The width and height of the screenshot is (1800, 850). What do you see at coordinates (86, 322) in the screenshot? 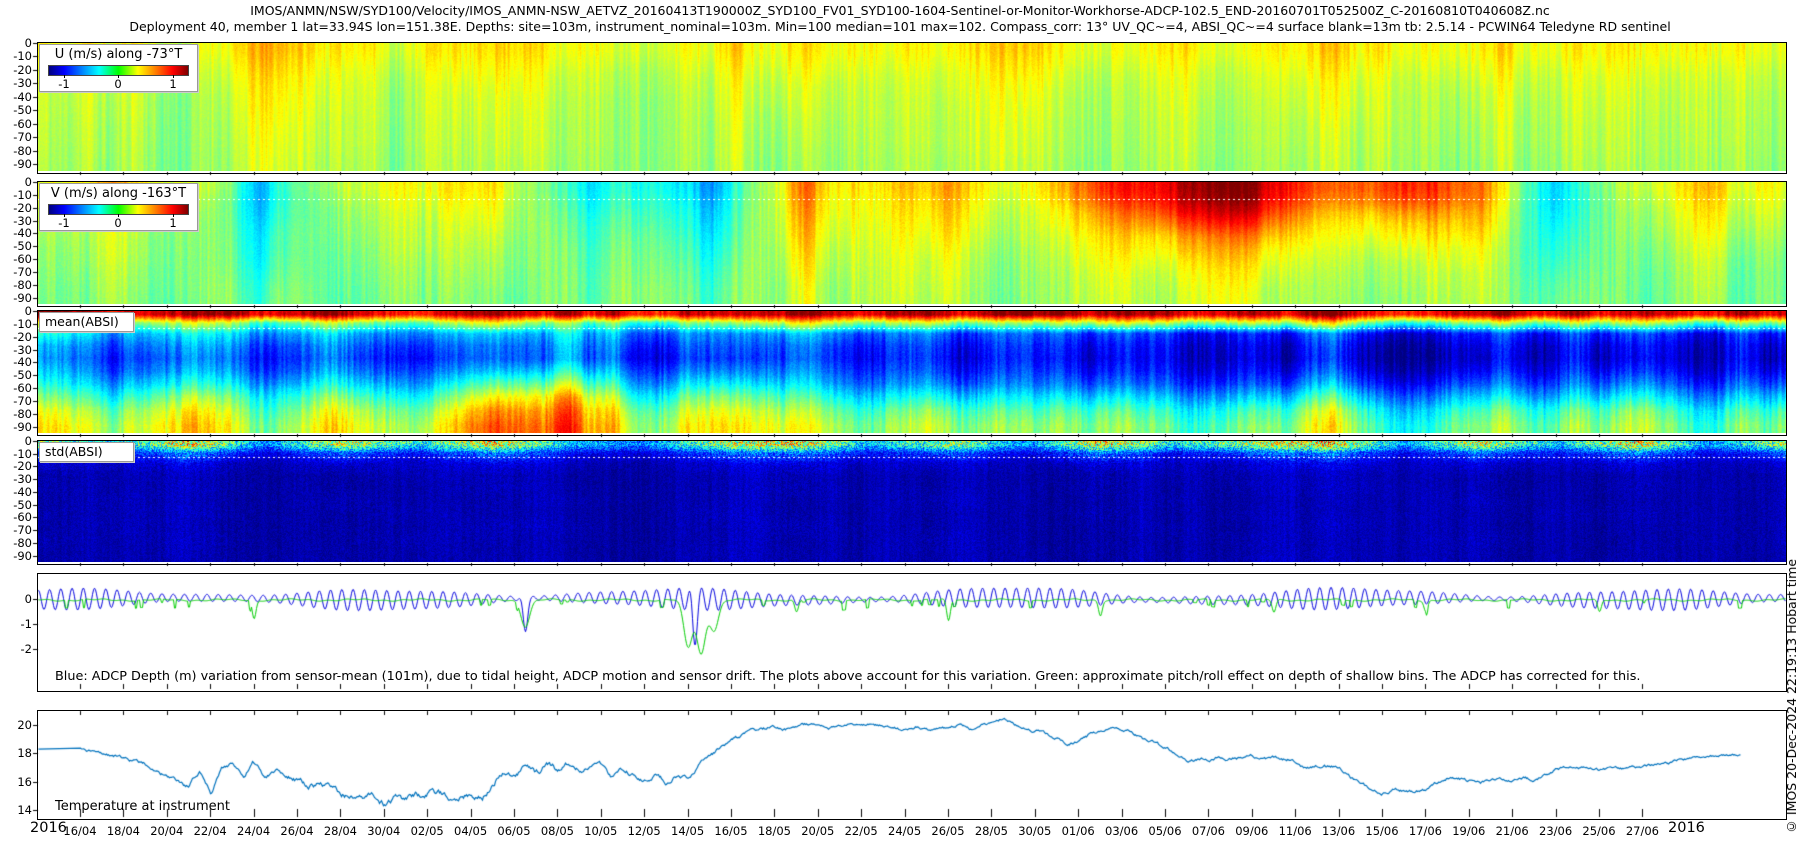
I see `mean-absi-label-box: mean(ABSI)` at bounding box center [86, 322].